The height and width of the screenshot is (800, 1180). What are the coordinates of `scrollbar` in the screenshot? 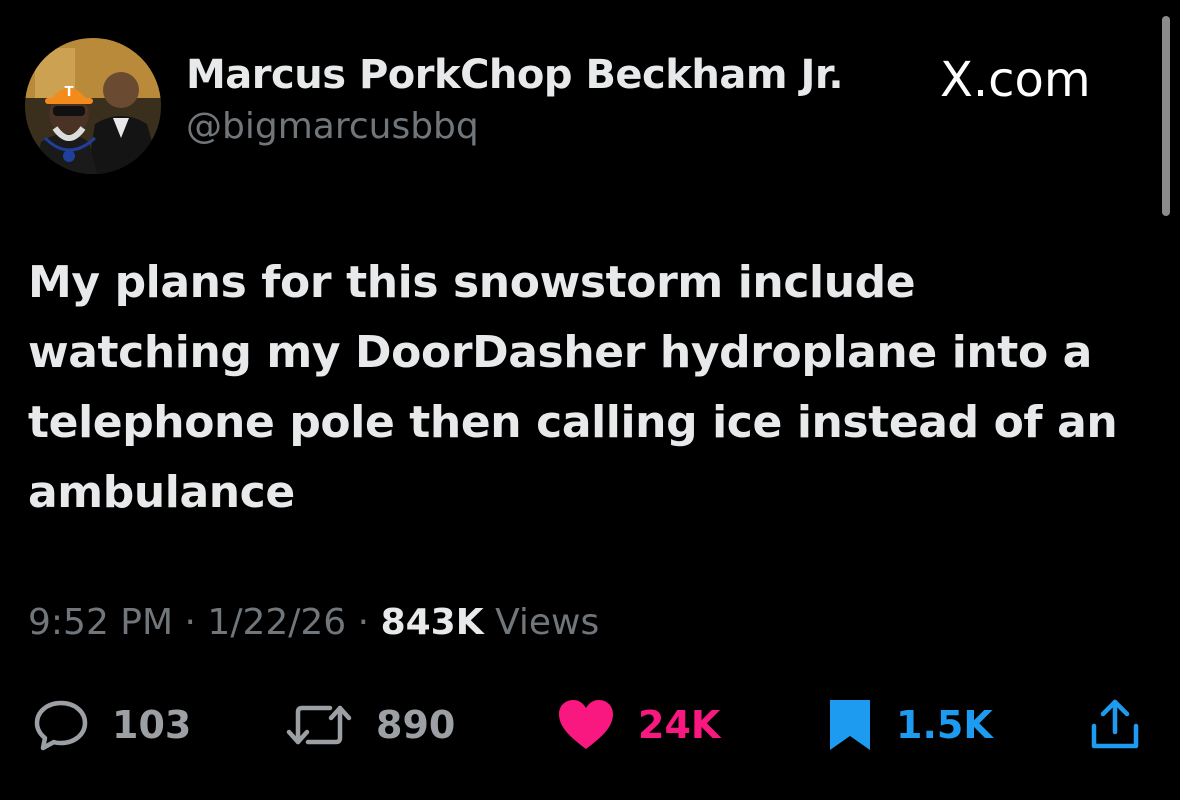 It's located at (1166, 116).